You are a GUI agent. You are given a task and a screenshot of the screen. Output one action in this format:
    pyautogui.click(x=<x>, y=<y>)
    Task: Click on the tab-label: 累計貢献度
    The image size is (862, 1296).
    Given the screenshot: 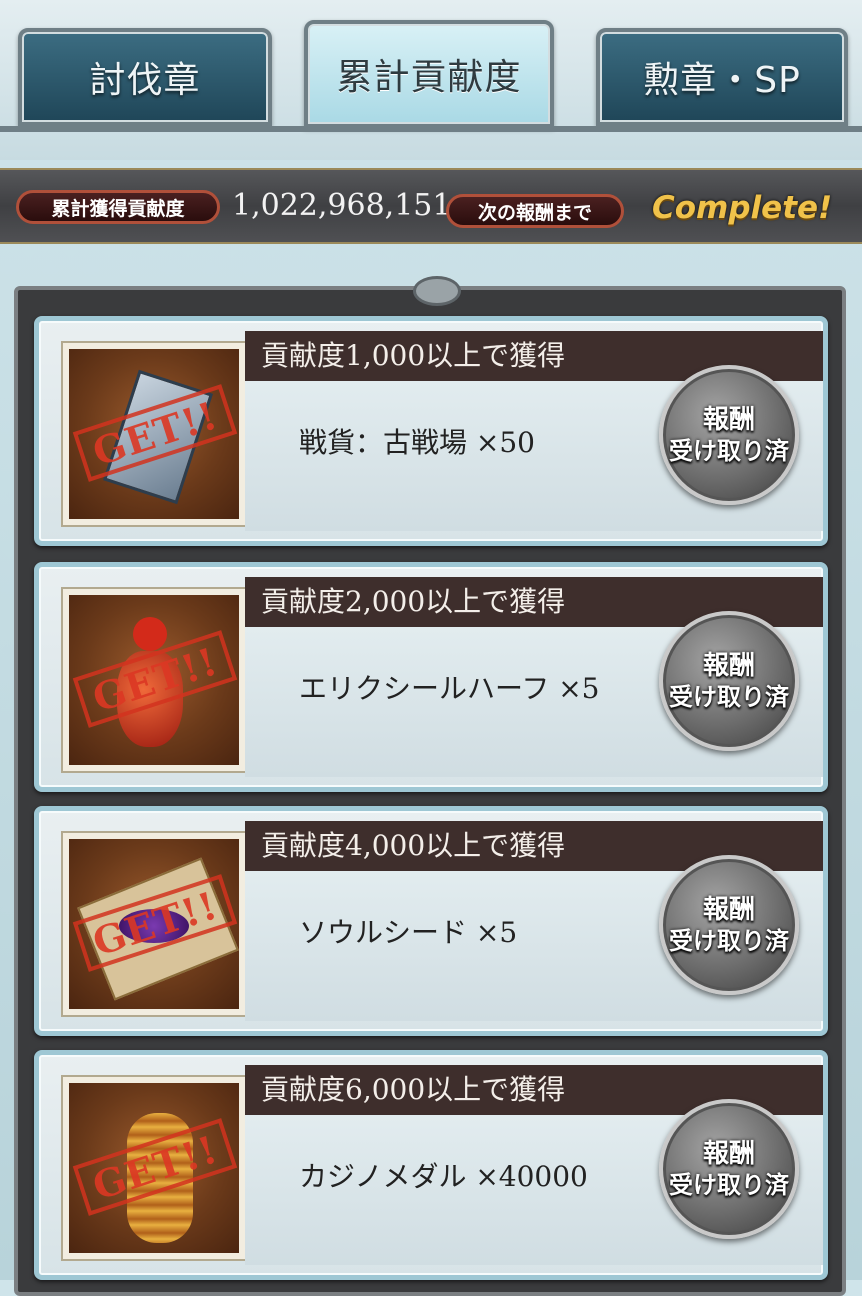 What is the action you would take?
    pyautogui.click(x=429, y=77)
    